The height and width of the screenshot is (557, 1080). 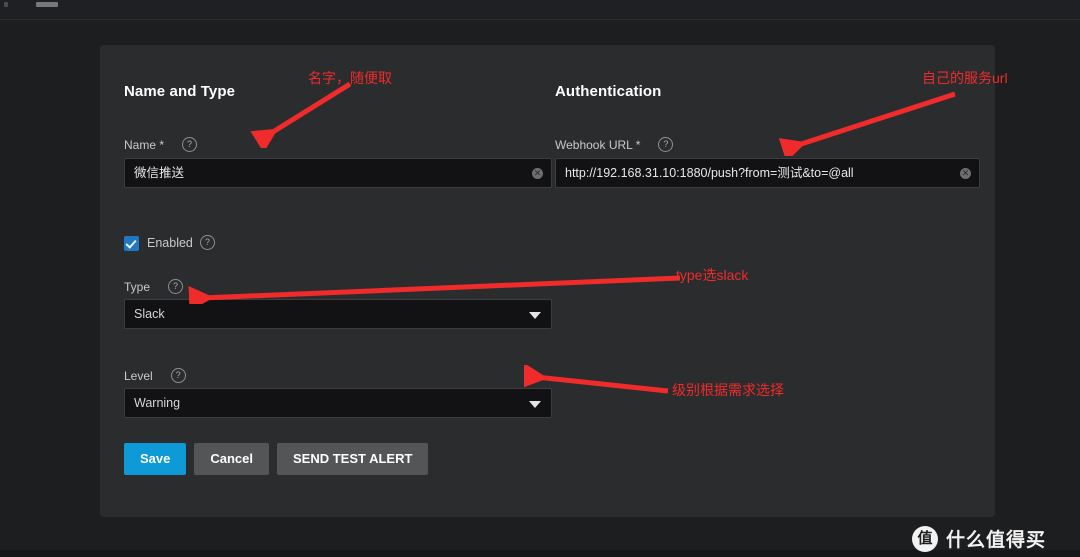 What do you see at coordinates (149, 314) in the screenshot?
I see `type-select-value: Slack` at bounding box center [149, 314].